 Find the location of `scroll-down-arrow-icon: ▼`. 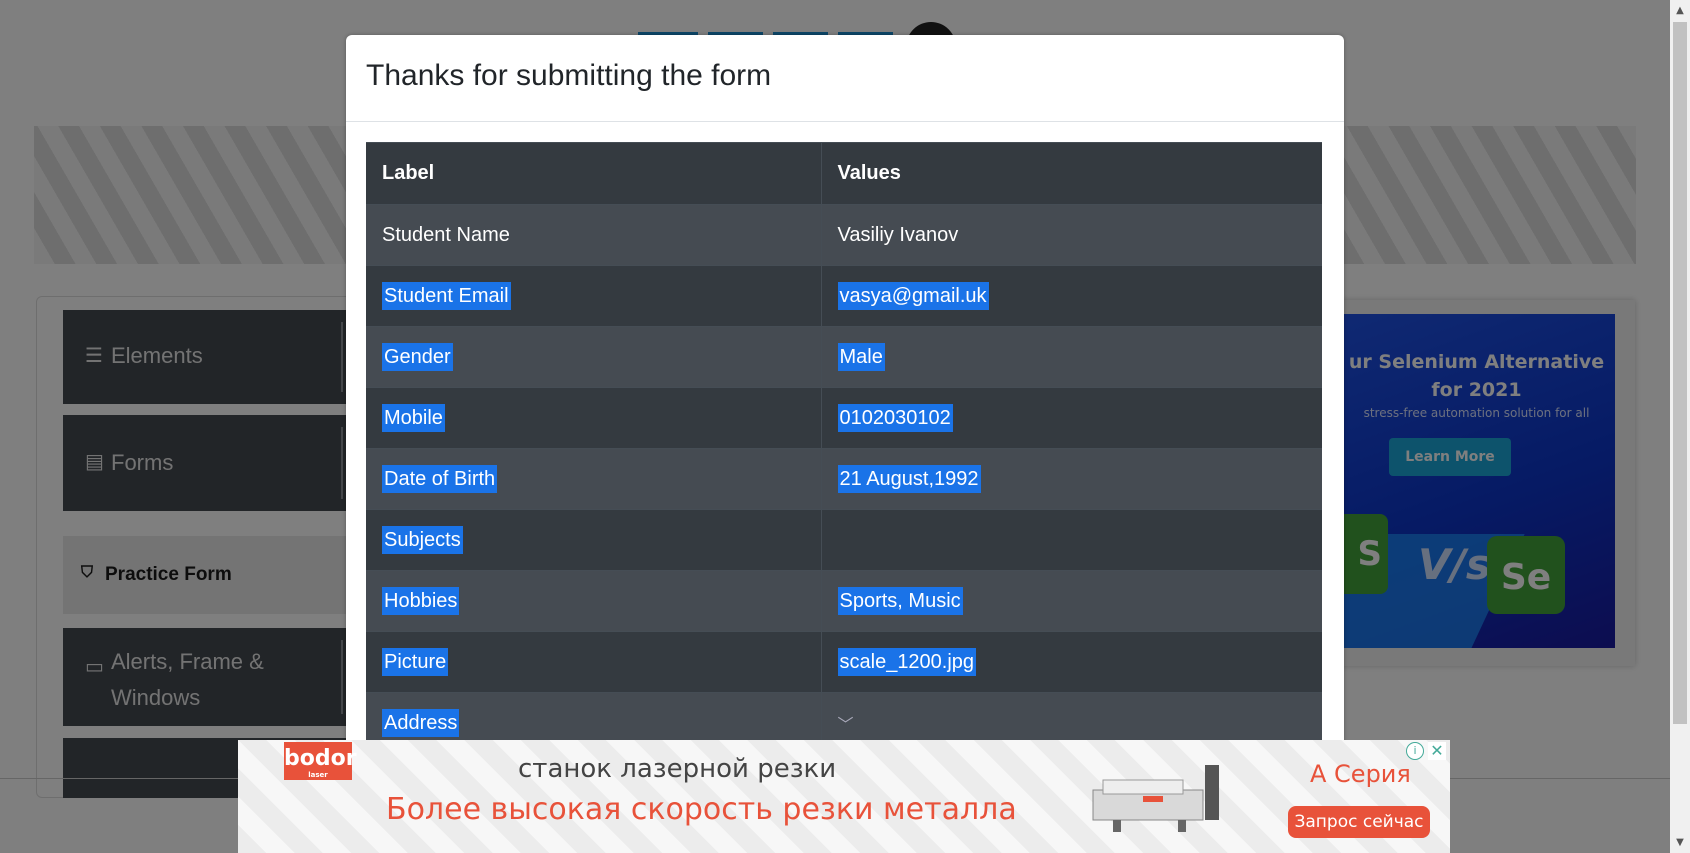

scroll-down-arrow-icon: ▼ is located at coordinates (1680, 843).